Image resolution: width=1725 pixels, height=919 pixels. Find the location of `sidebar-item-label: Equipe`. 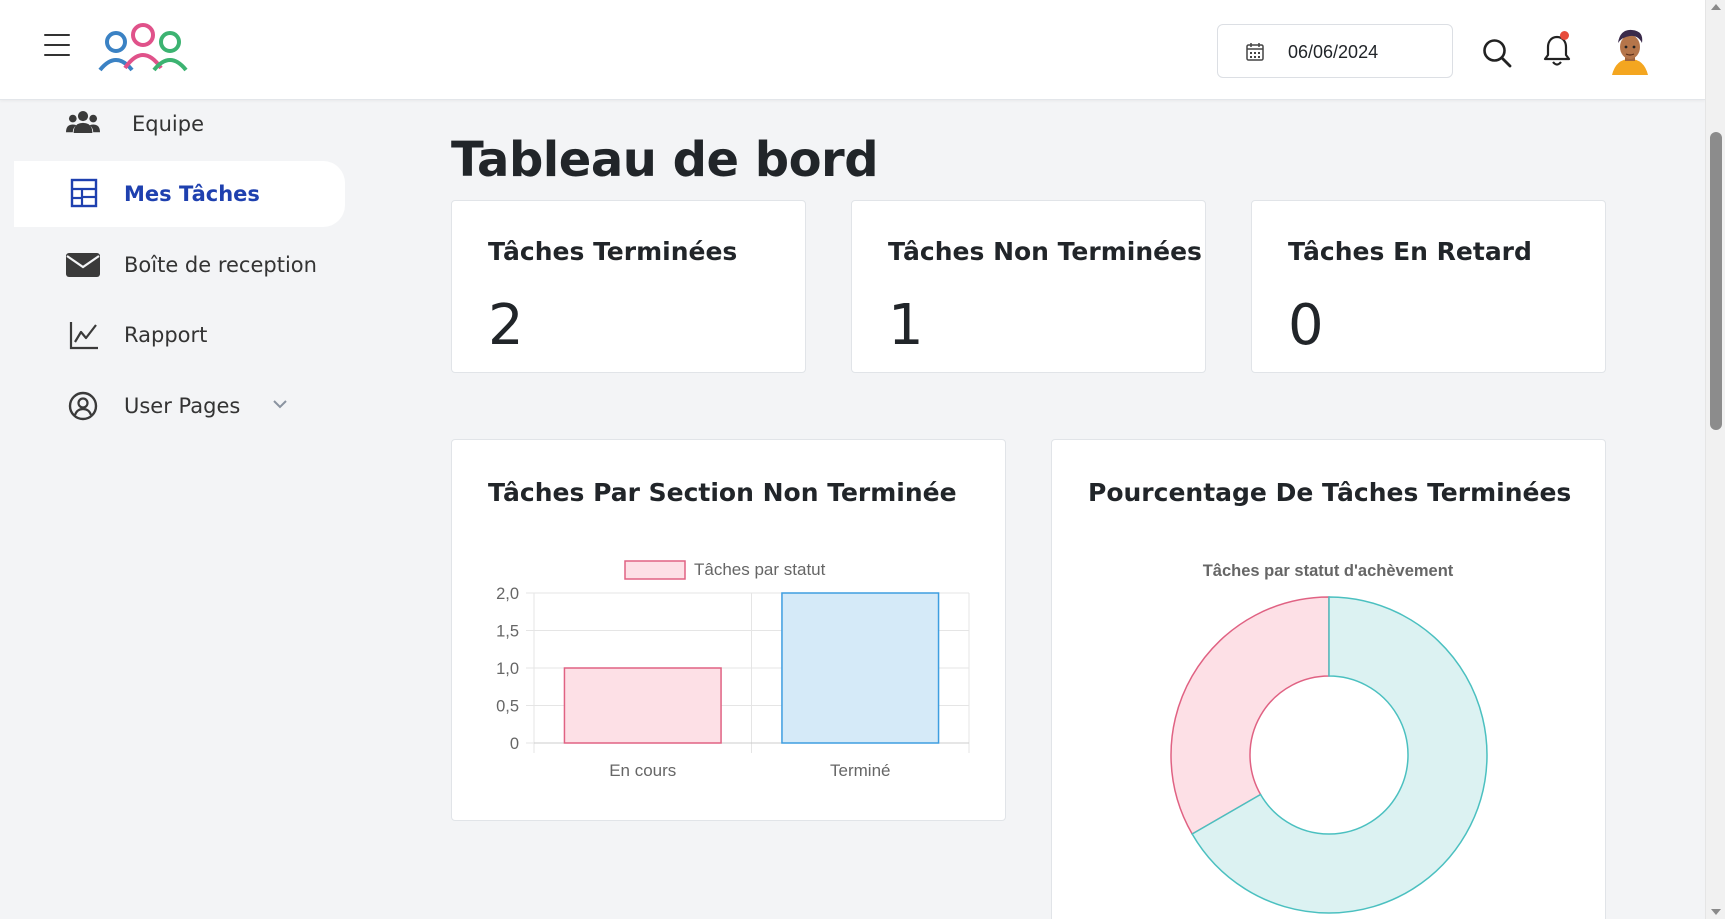

sidebar-item-label: Equipe is located at coordinates (168, 124).